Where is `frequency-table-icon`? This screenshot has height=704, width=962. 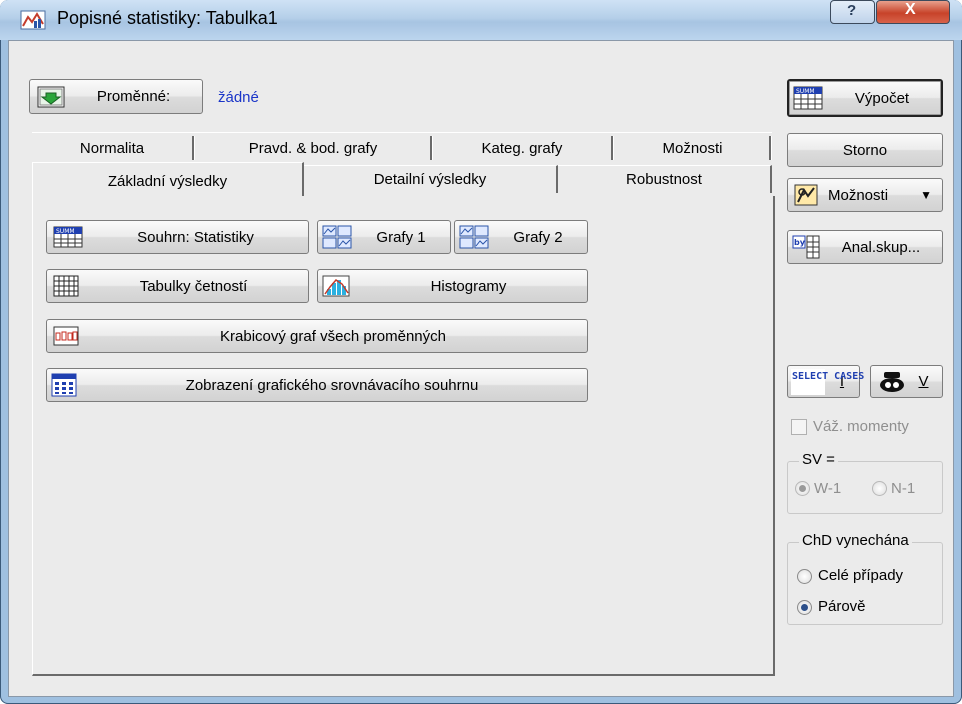 frequency-table-icon is located at coordinates (66, 286).